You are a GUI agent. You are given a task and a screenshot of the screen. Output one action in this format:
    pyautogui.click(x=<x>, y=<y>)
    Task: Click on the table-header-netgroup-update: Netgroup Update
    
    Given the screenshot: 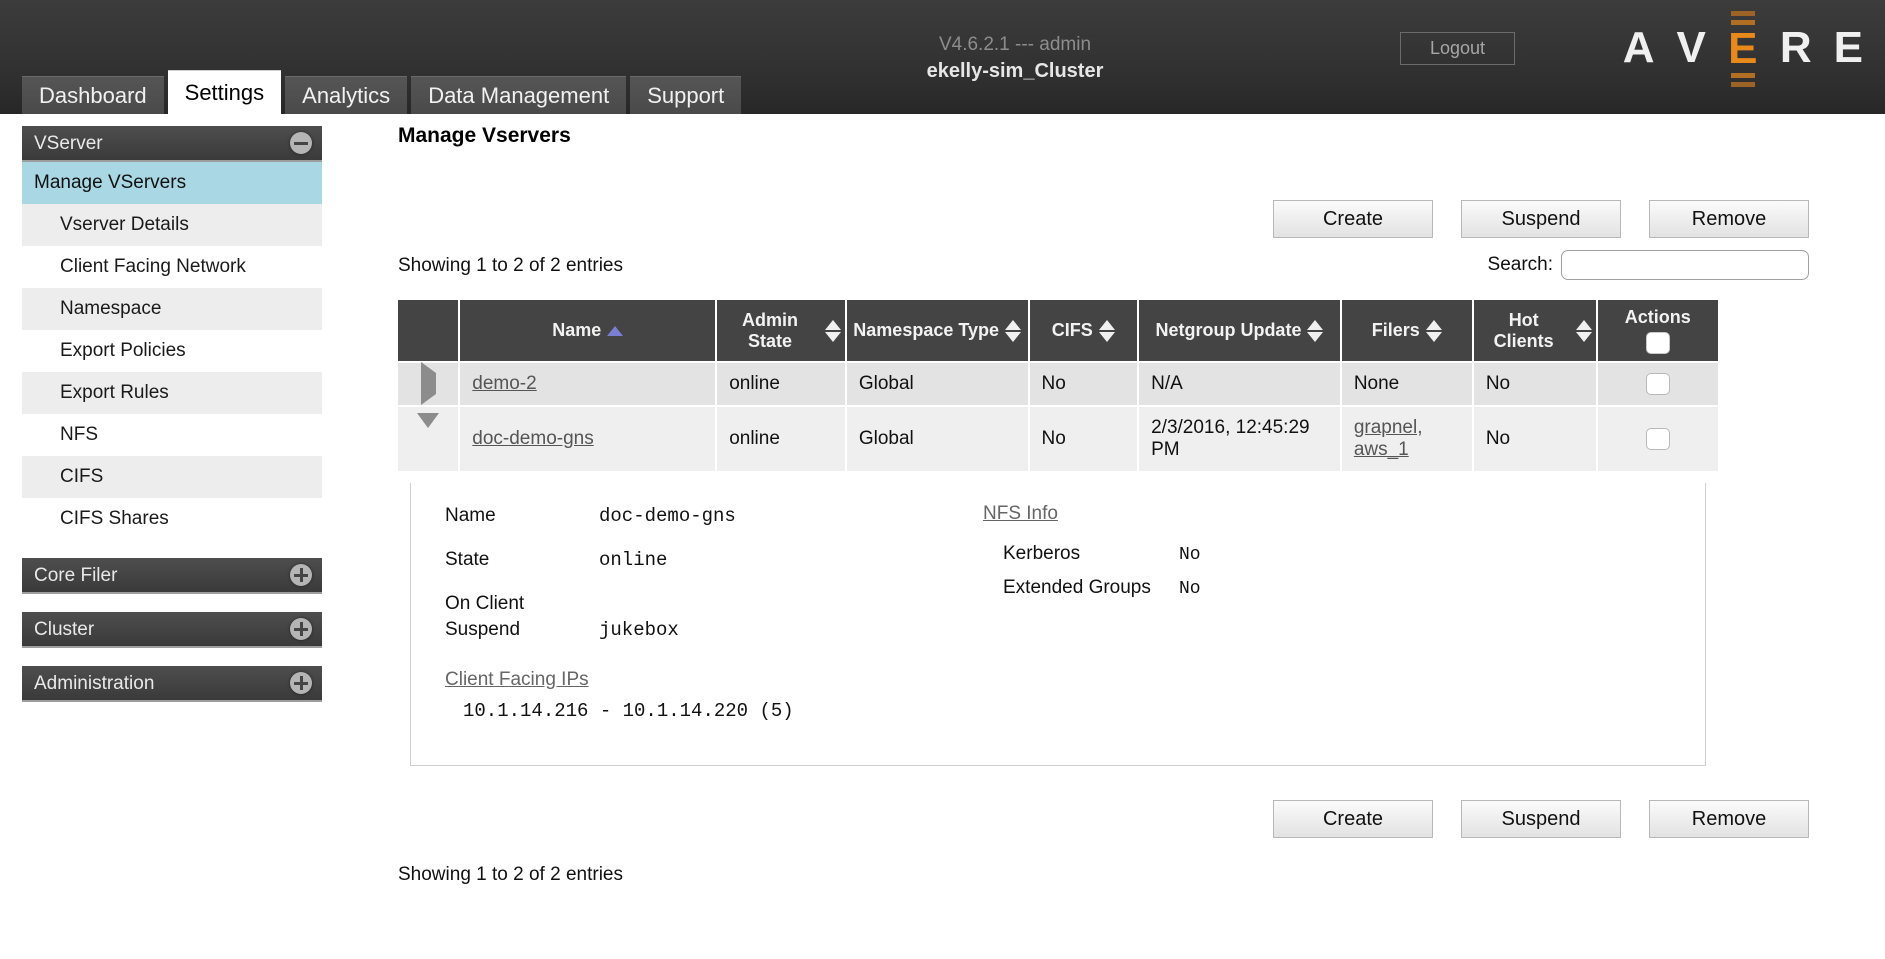 What is the action you would take?
    pyautogui.click(x=1240, y=331)
    